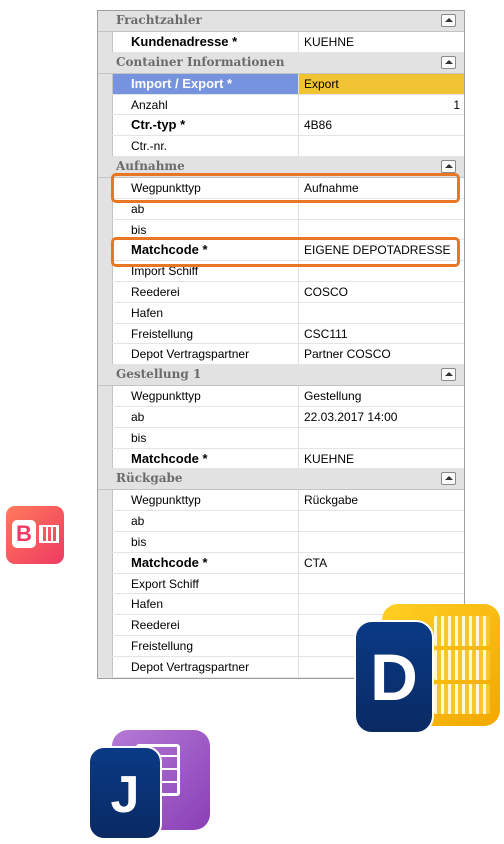  I want to click on property-row: Matchcode * KUEHNE, so click(281, 459).